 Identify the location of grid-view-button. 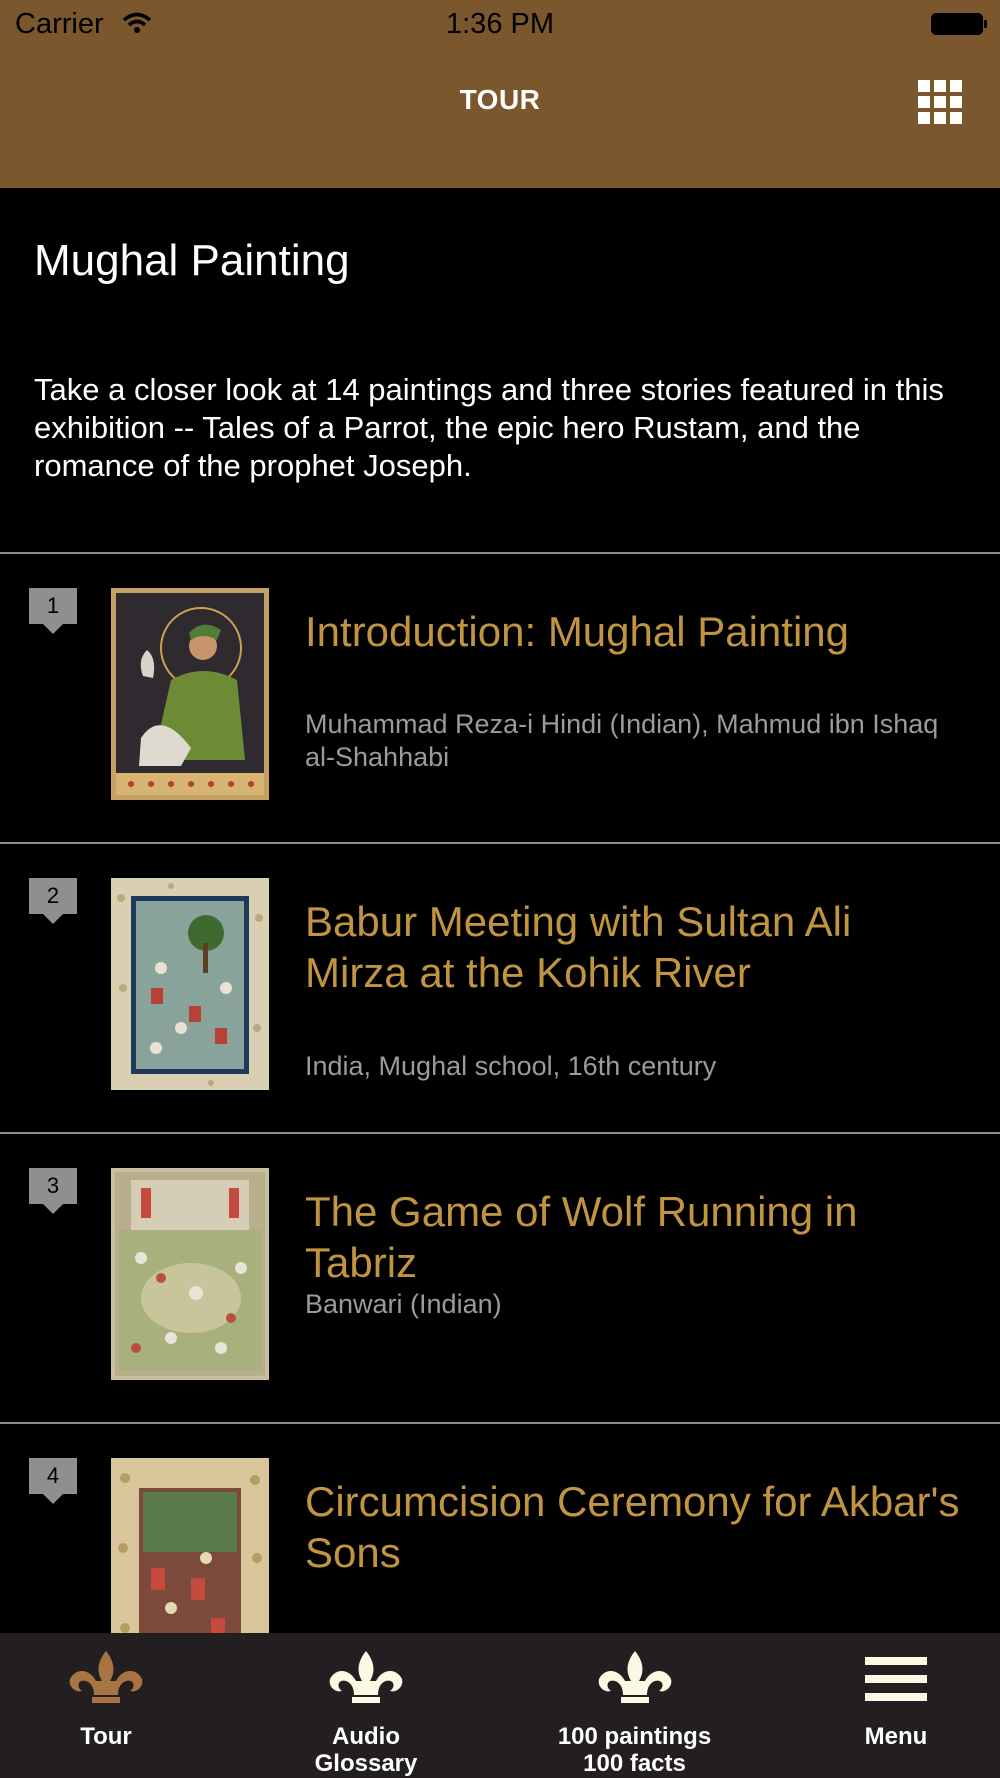
(940, 102).